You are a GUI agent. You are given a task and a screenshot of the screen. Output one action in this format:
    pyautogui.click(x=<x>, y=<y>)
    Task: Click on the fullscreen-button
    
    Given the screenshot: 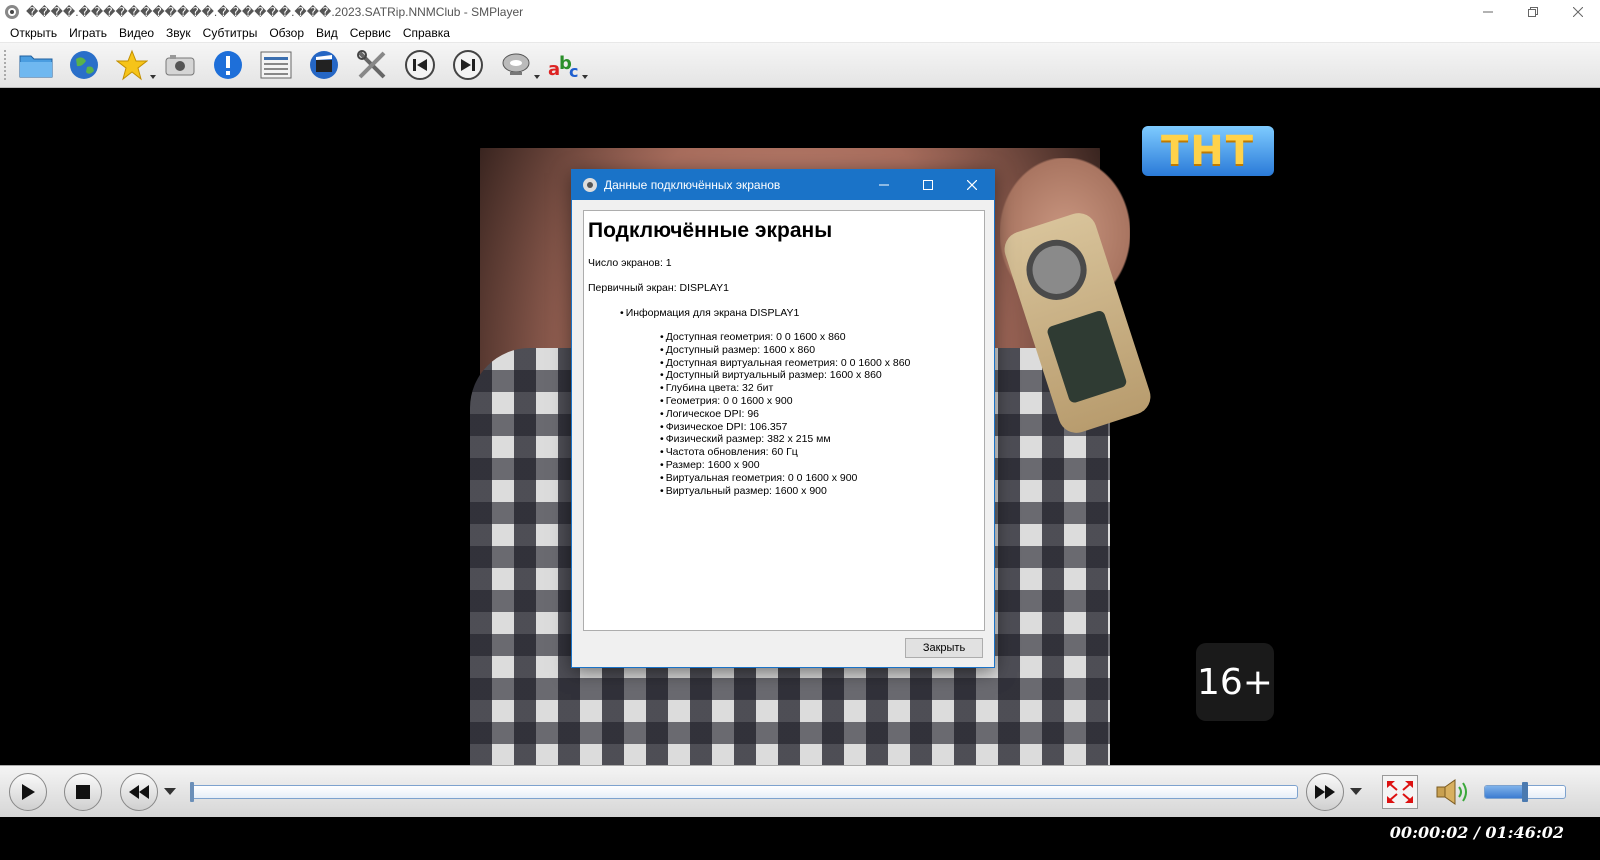 What is the action you would take?
    pyautogui.click(x=1400, y=792)
    